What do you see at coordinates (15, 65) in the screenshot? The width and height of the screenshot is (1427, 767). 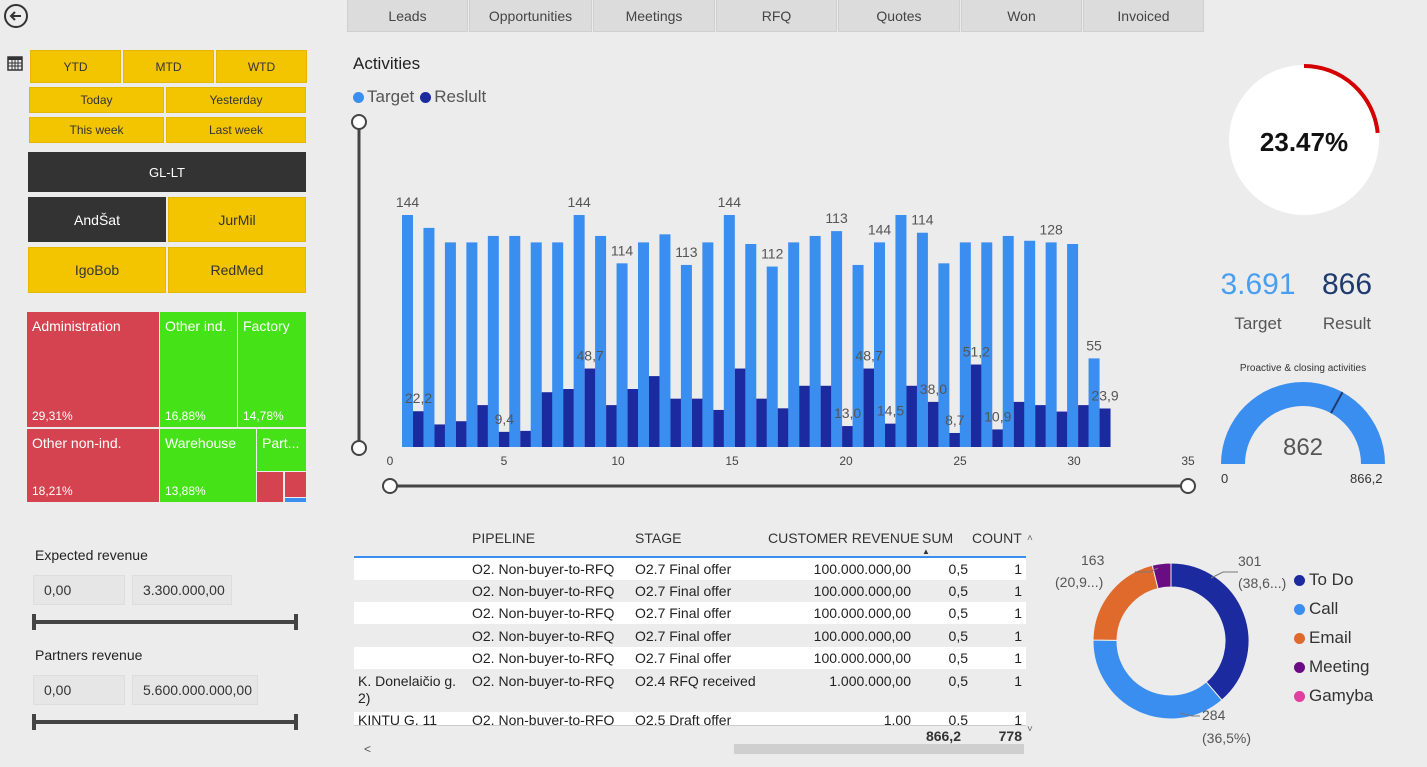 I see `calendar-icon` at bounding box center [15, 65].